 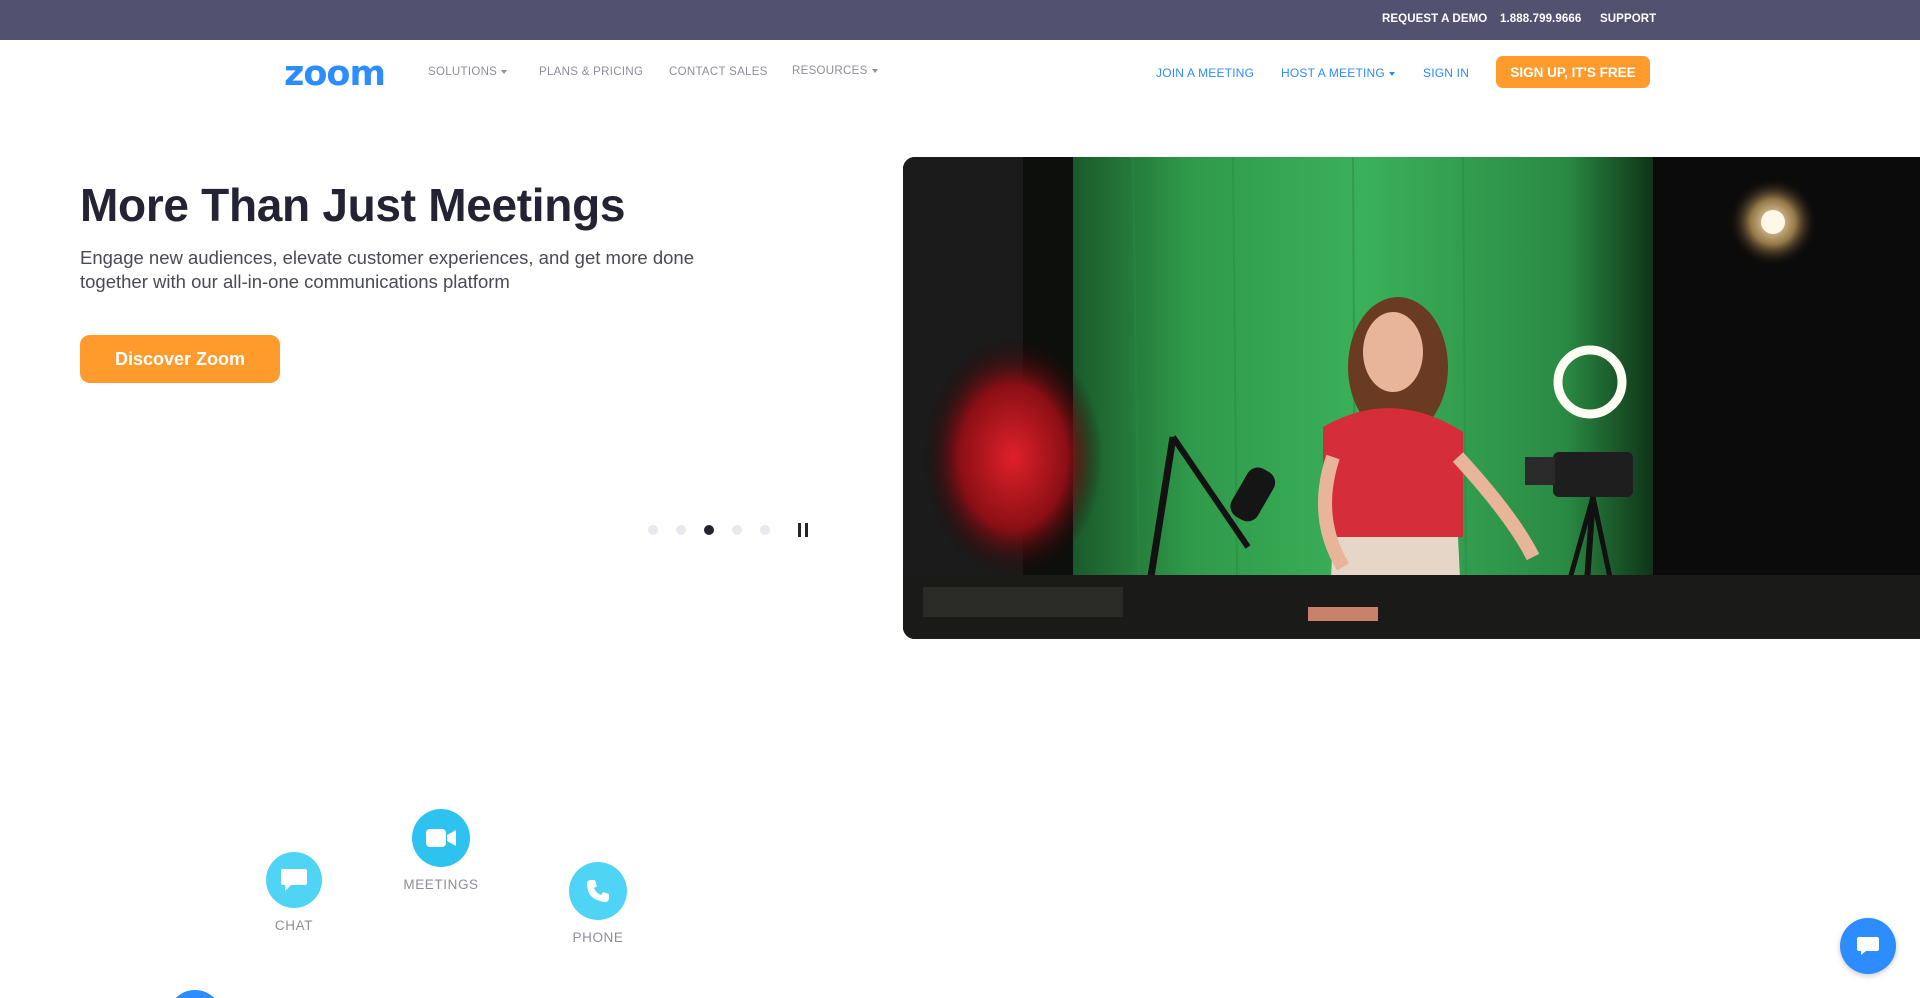 I want to click on discover-zoom-button: Discover Zoom, so click(x=180, y=359).